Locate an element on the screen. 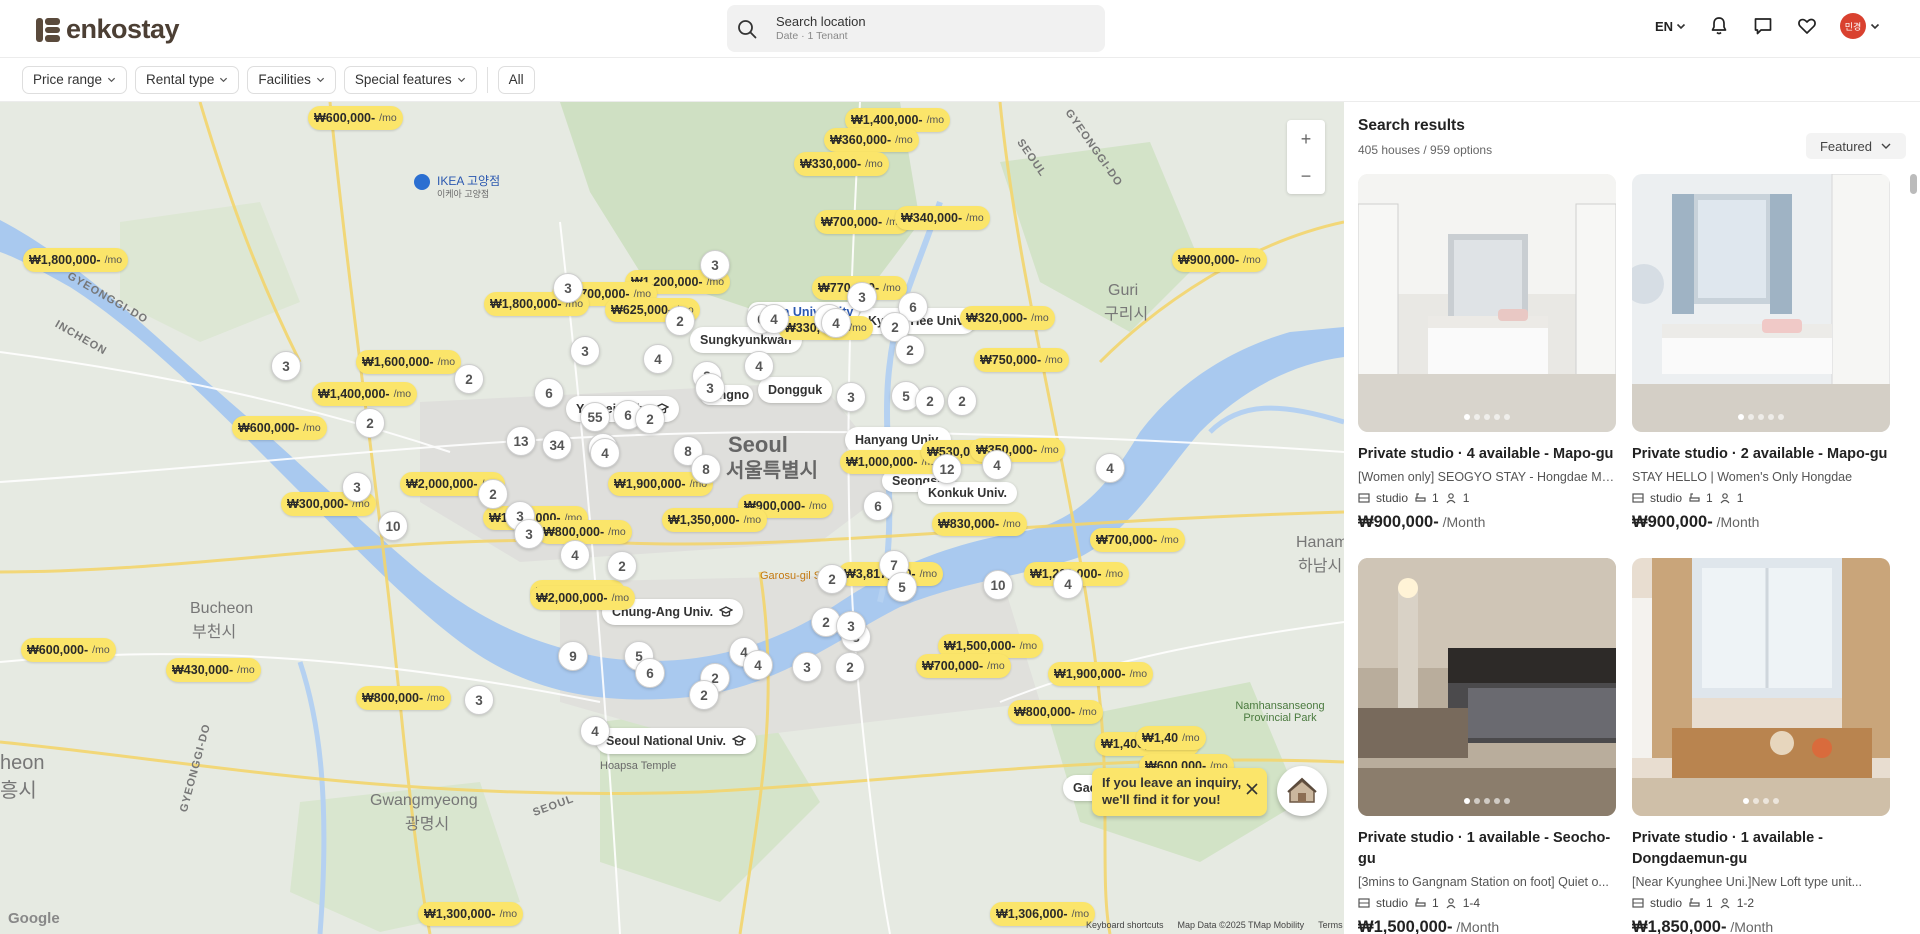  heart-icon is located at coordinates (1807, 26).